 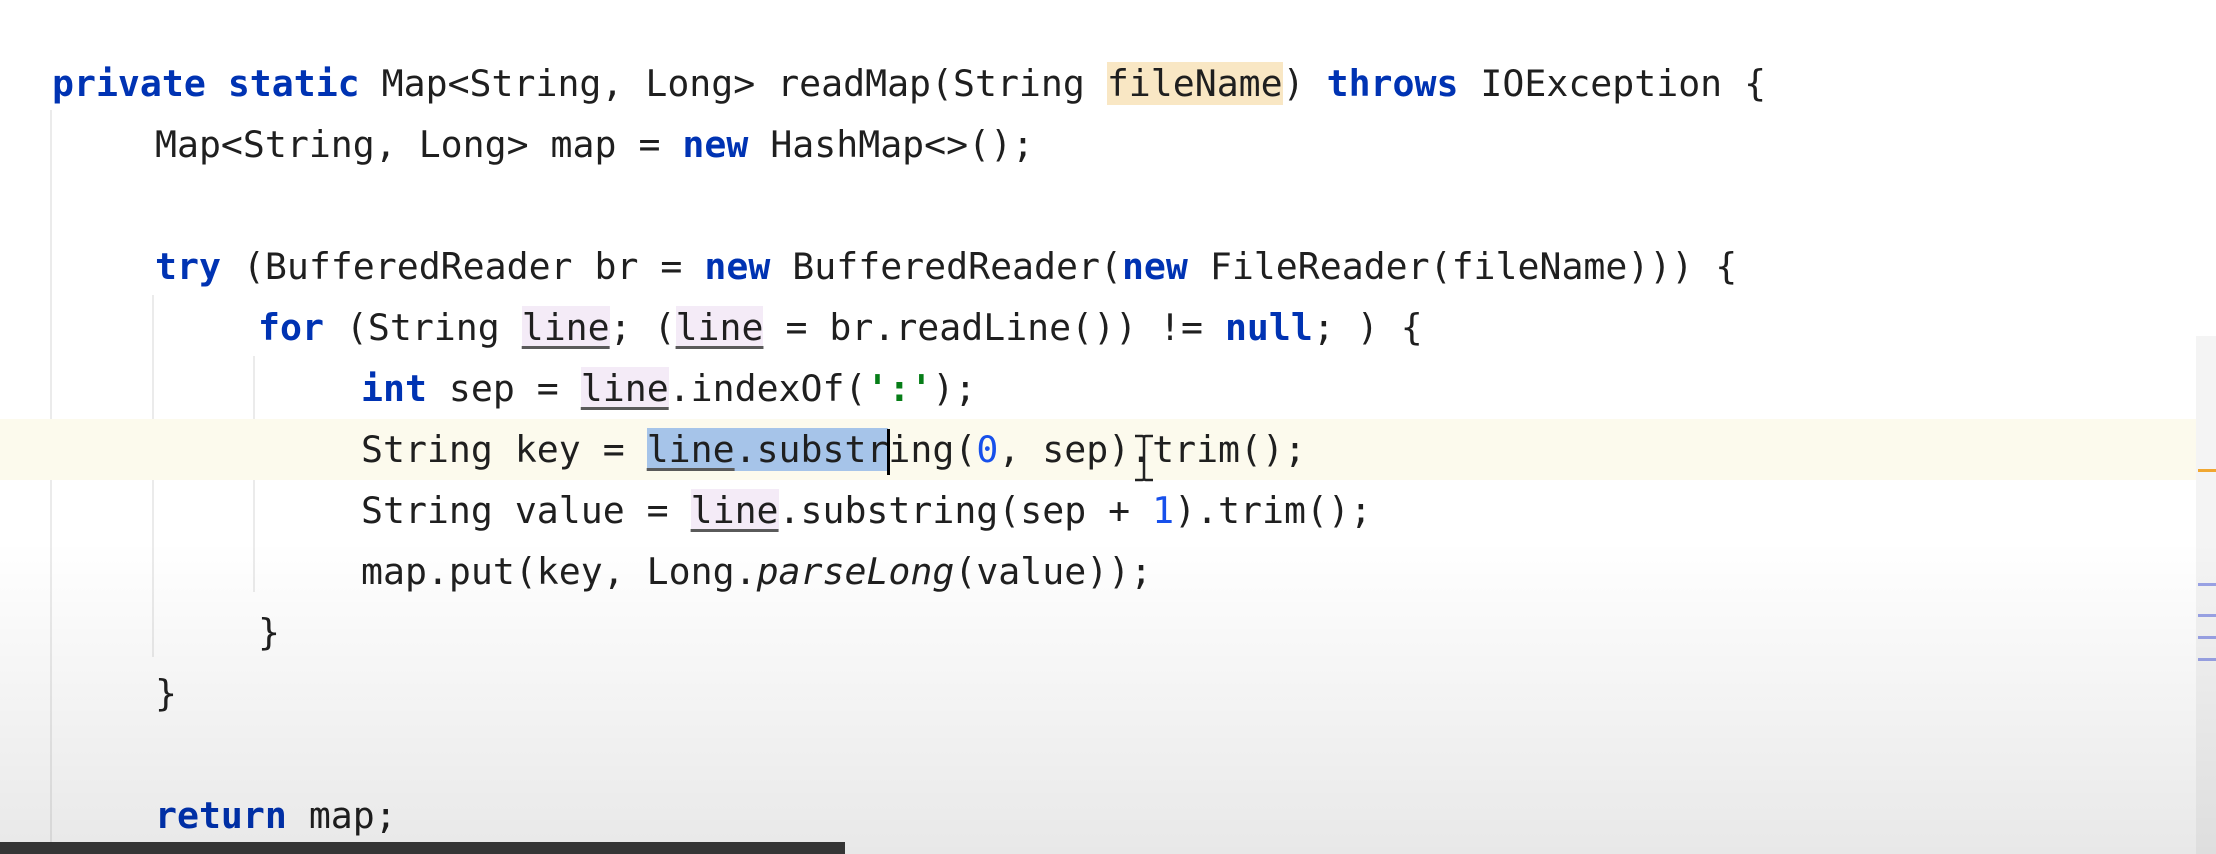 I want to click on code-text: );, so click(x=954, y=388).